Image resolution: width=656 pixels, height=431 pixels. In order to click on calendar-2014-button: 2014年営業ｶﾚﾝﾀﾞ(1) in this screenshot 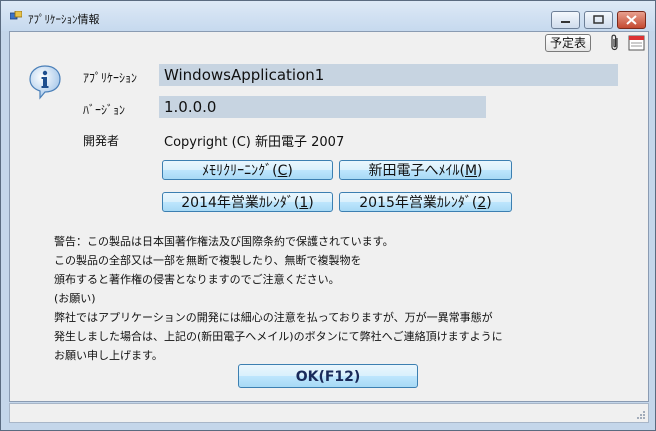, I will do `click(247, 202)`.